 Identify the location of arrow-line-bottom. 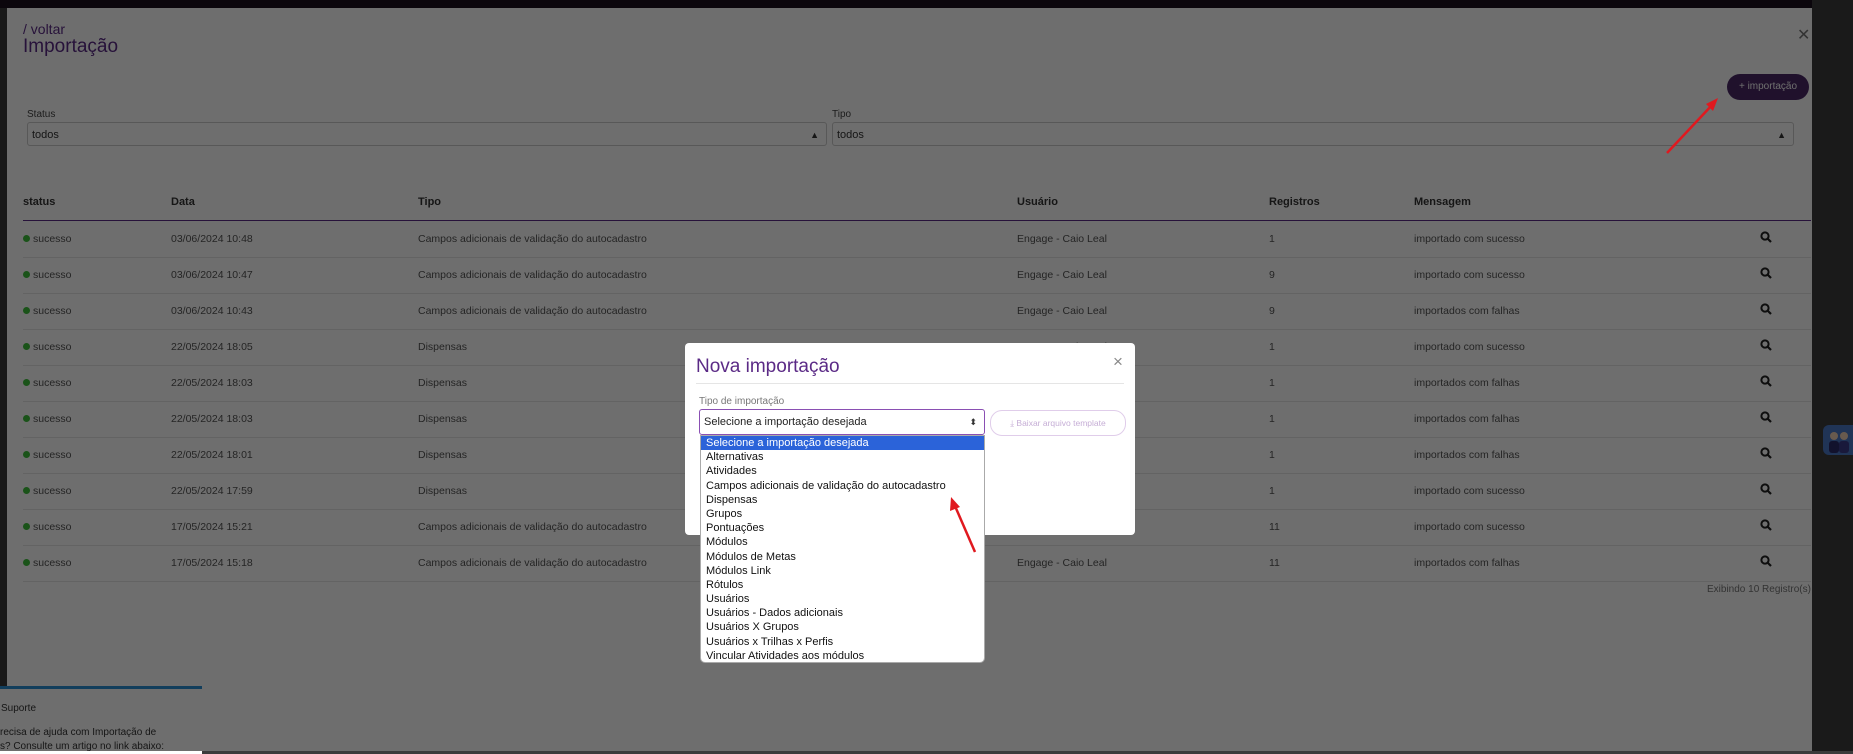
(965, 529).